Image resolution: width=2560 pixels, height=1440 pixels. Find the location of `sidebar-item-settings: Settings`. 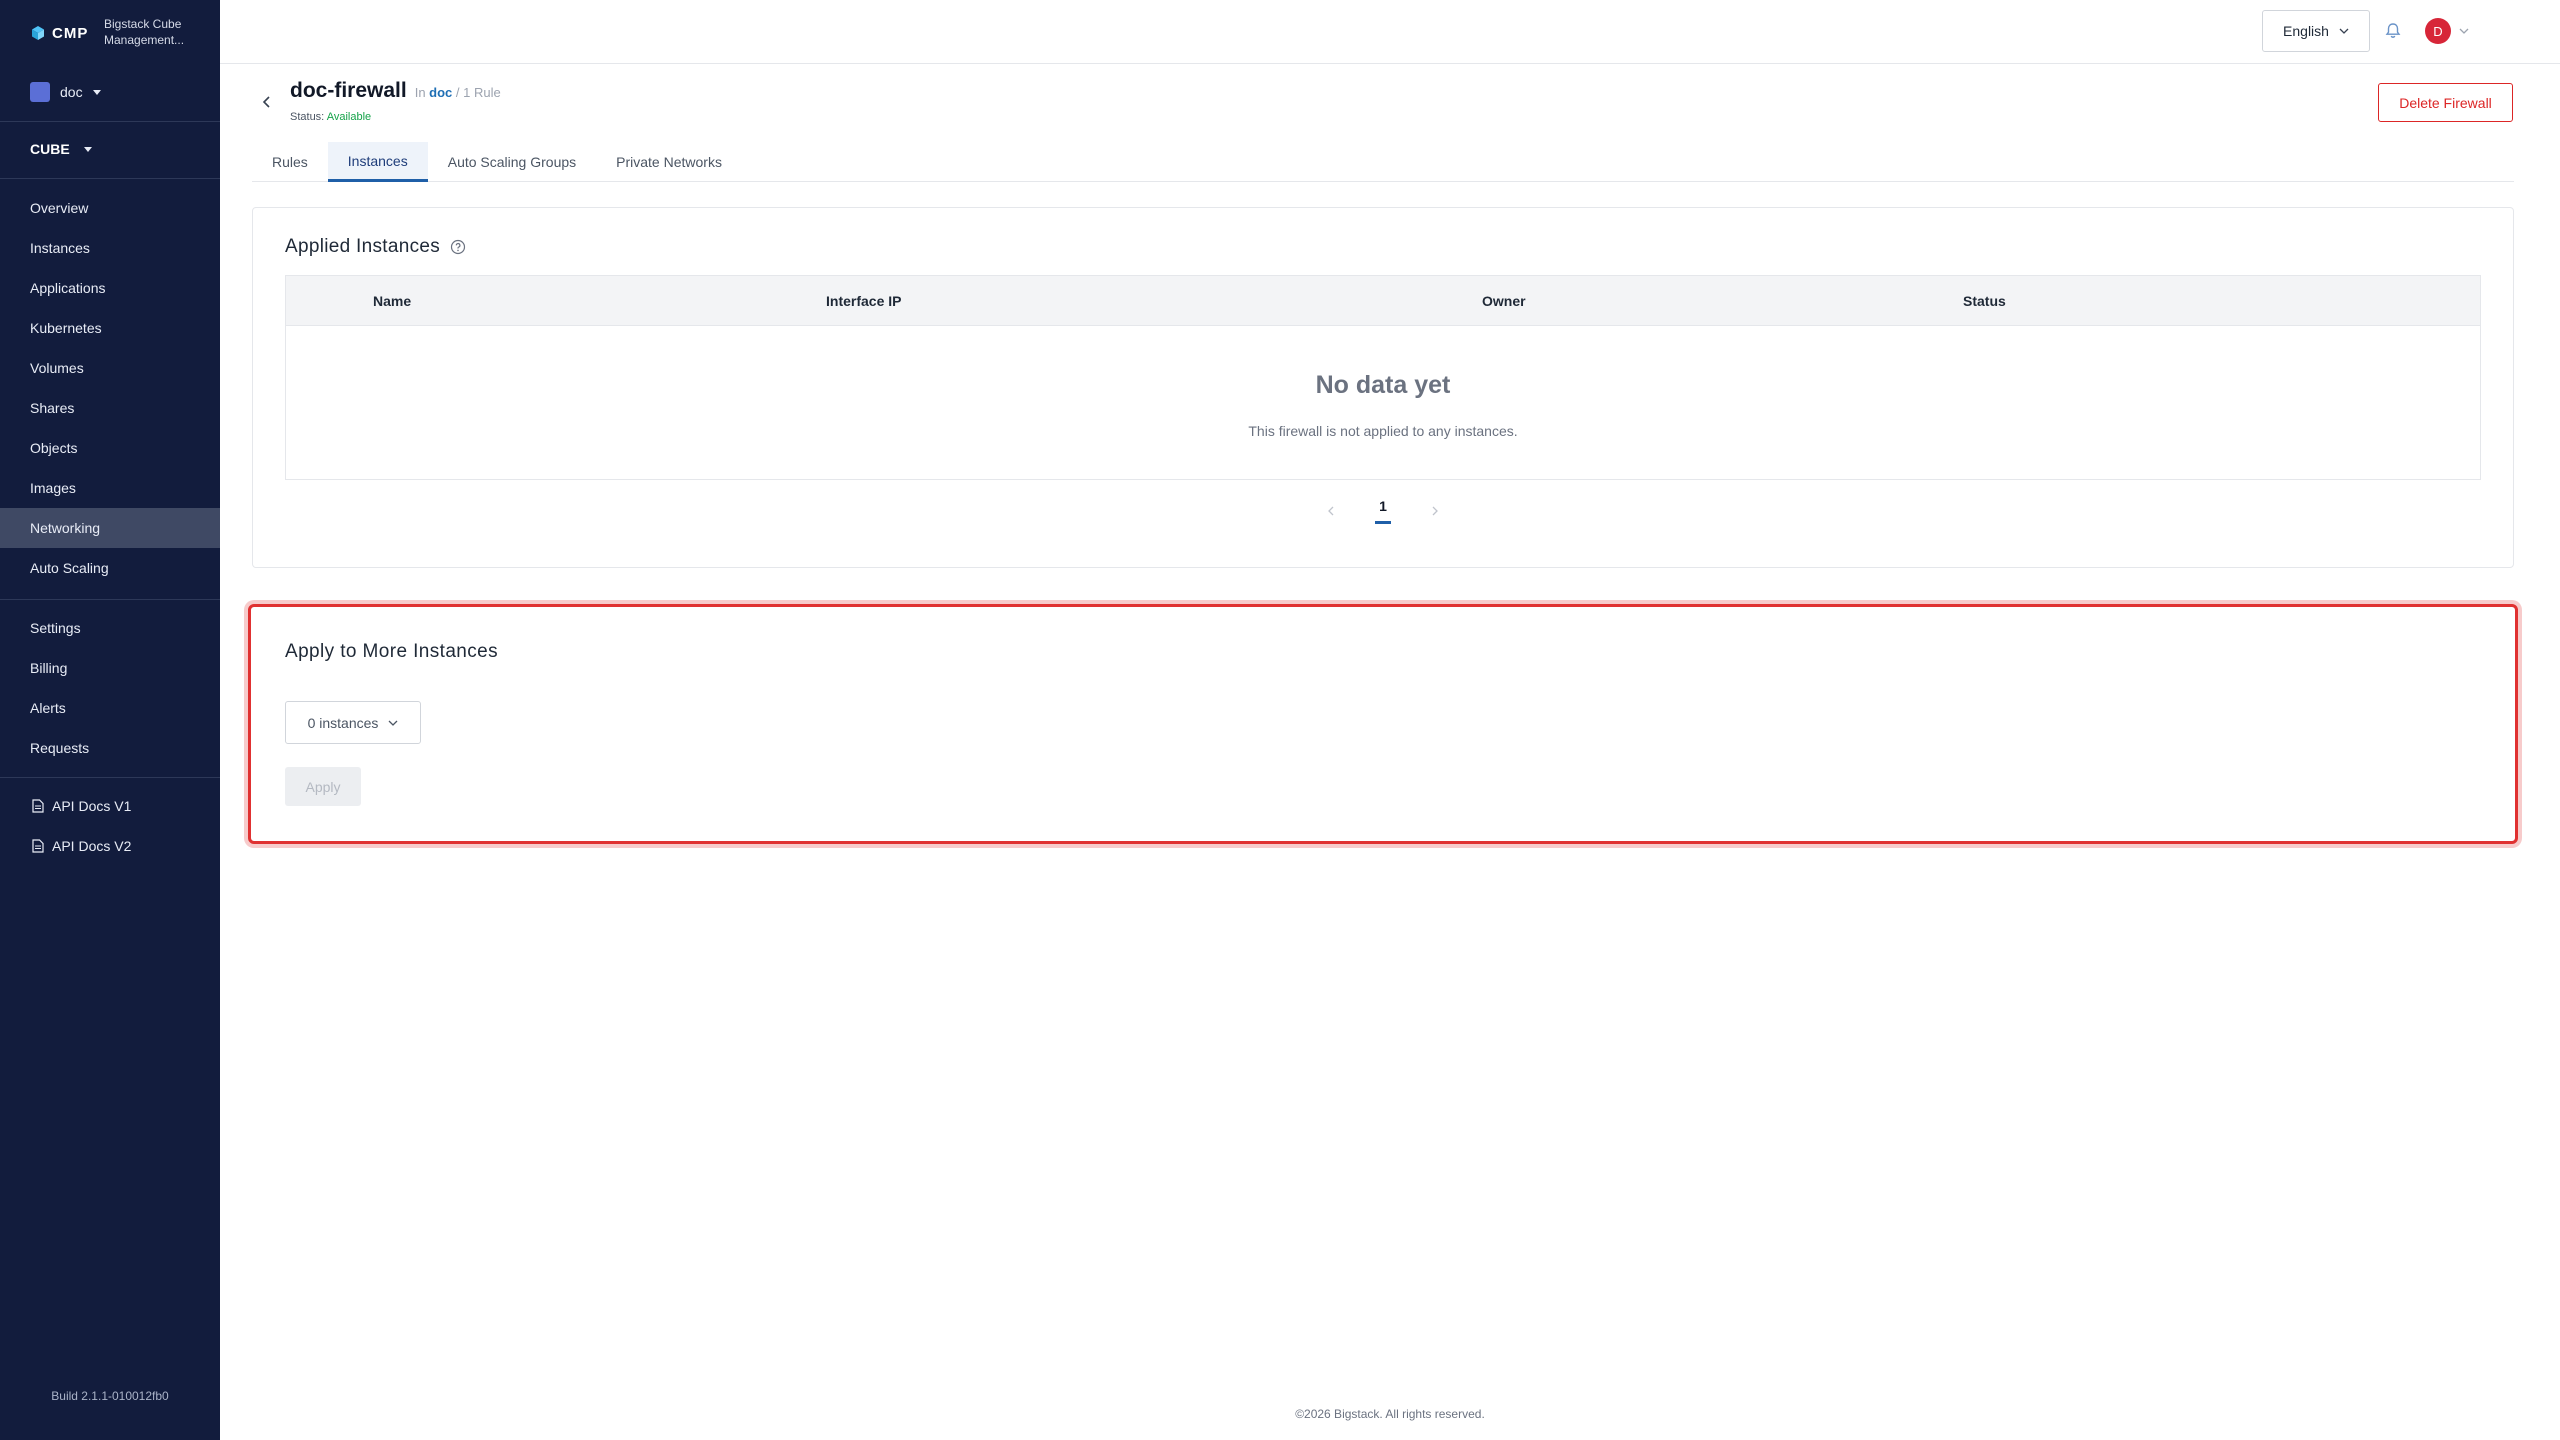

sidebar-item-settings: Settings is located at coordinates (110, 628).